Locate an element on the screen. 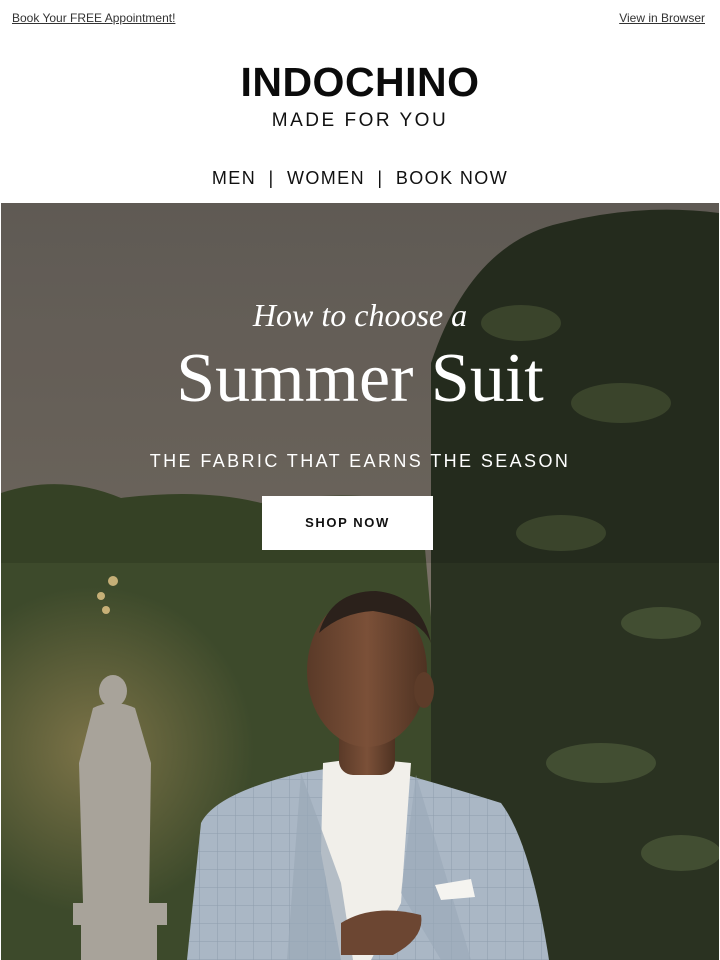 The height and width of the screenshot is (960, 720). hero-kicker: How to choose a is located at coordinates (360, 315).